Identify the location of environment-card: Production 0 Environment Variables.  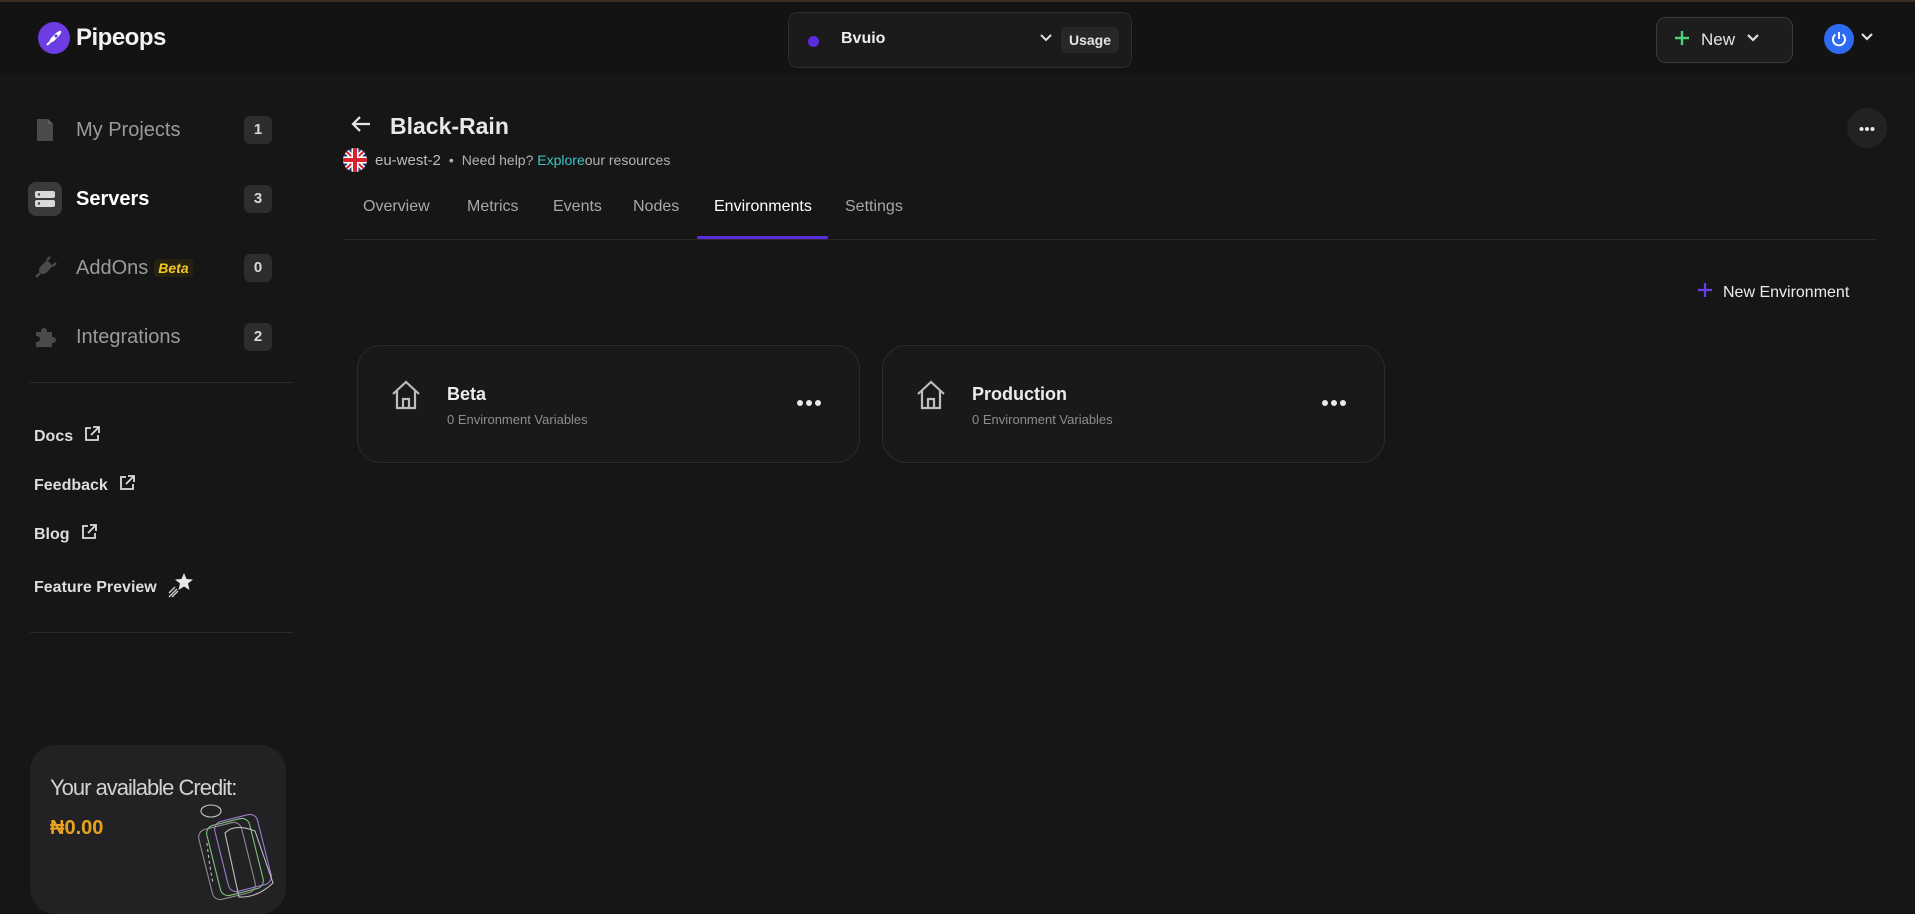
(1133, 404).